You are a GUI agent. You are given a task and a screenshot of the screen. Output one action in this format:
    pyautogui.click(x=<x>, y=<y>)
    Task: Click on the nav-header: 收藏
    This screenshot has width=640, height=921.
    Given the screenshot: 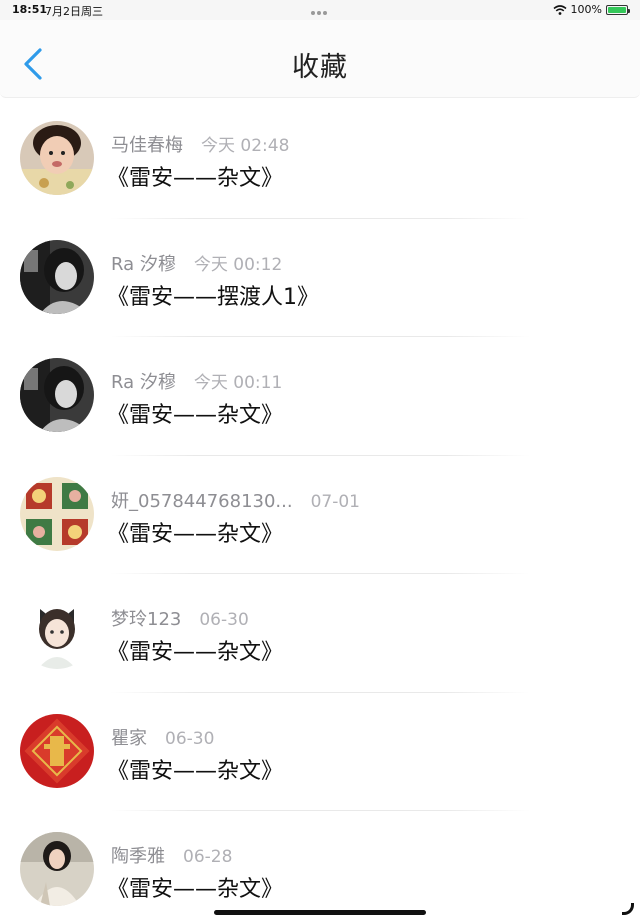 What is the action you would take?
    pyautogui.click(x=320, y=59)
    